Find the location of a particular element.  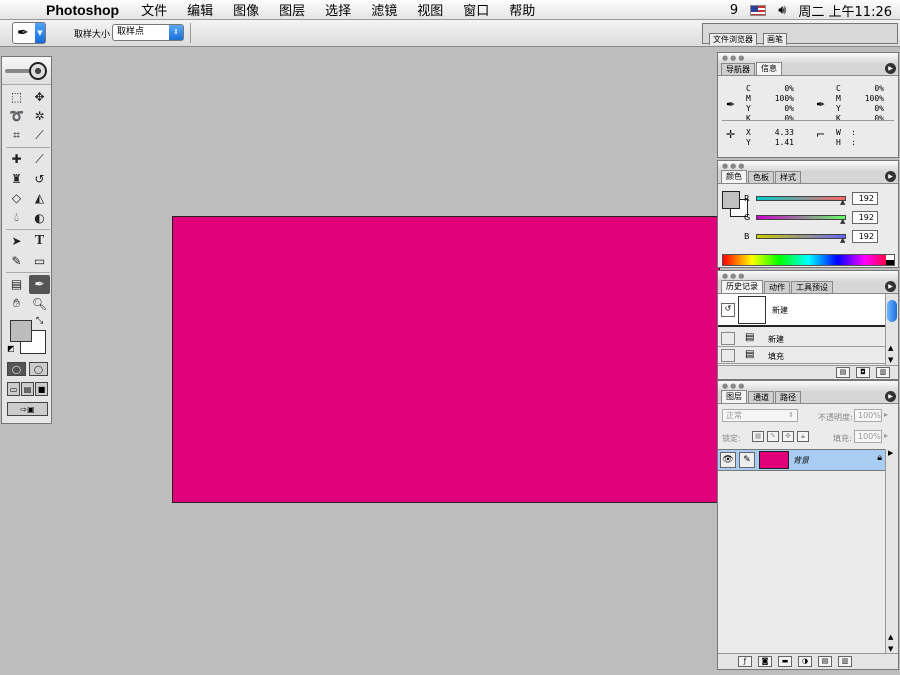

slider-value-b: 192 is located at coordinates (865, 236).